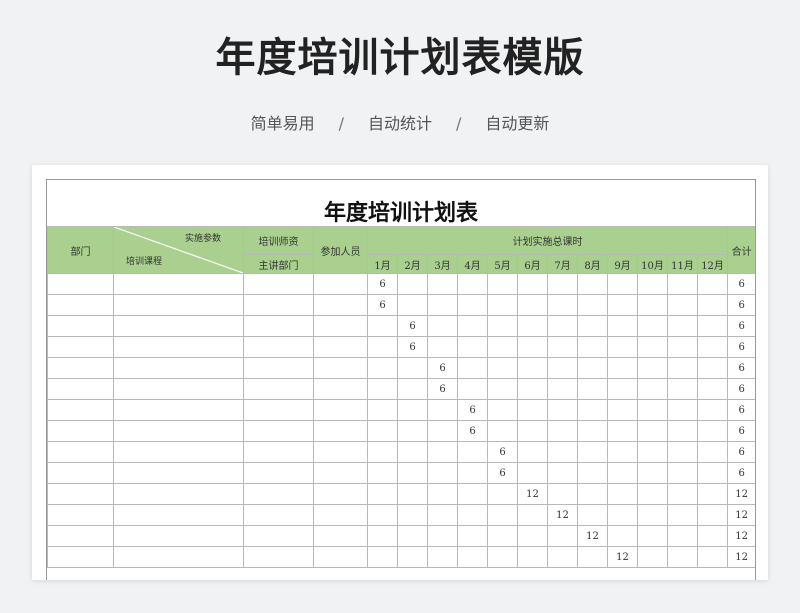  I want to click on cell-month-hours: 12, so click(592, 536).